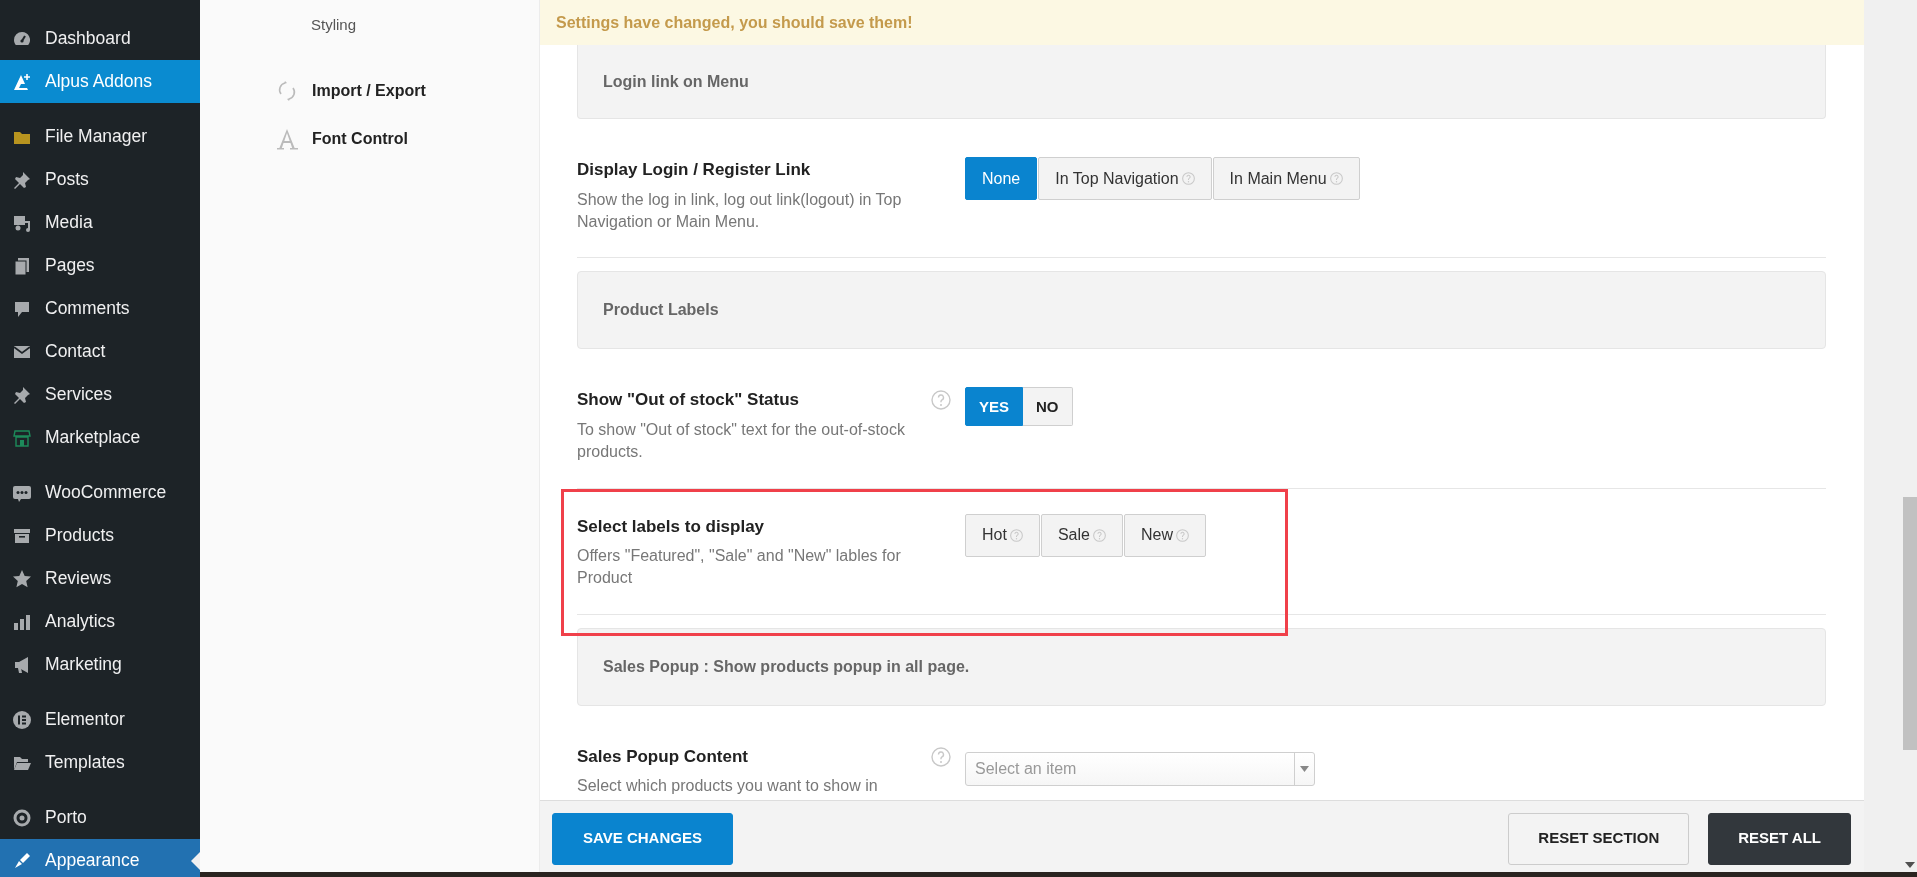 This screenshot has width=1917, height=877. What do you see at coordinates (100, 817) in the screenshot?
I see `menu-item: Porto` at bounding box center [100, 817].